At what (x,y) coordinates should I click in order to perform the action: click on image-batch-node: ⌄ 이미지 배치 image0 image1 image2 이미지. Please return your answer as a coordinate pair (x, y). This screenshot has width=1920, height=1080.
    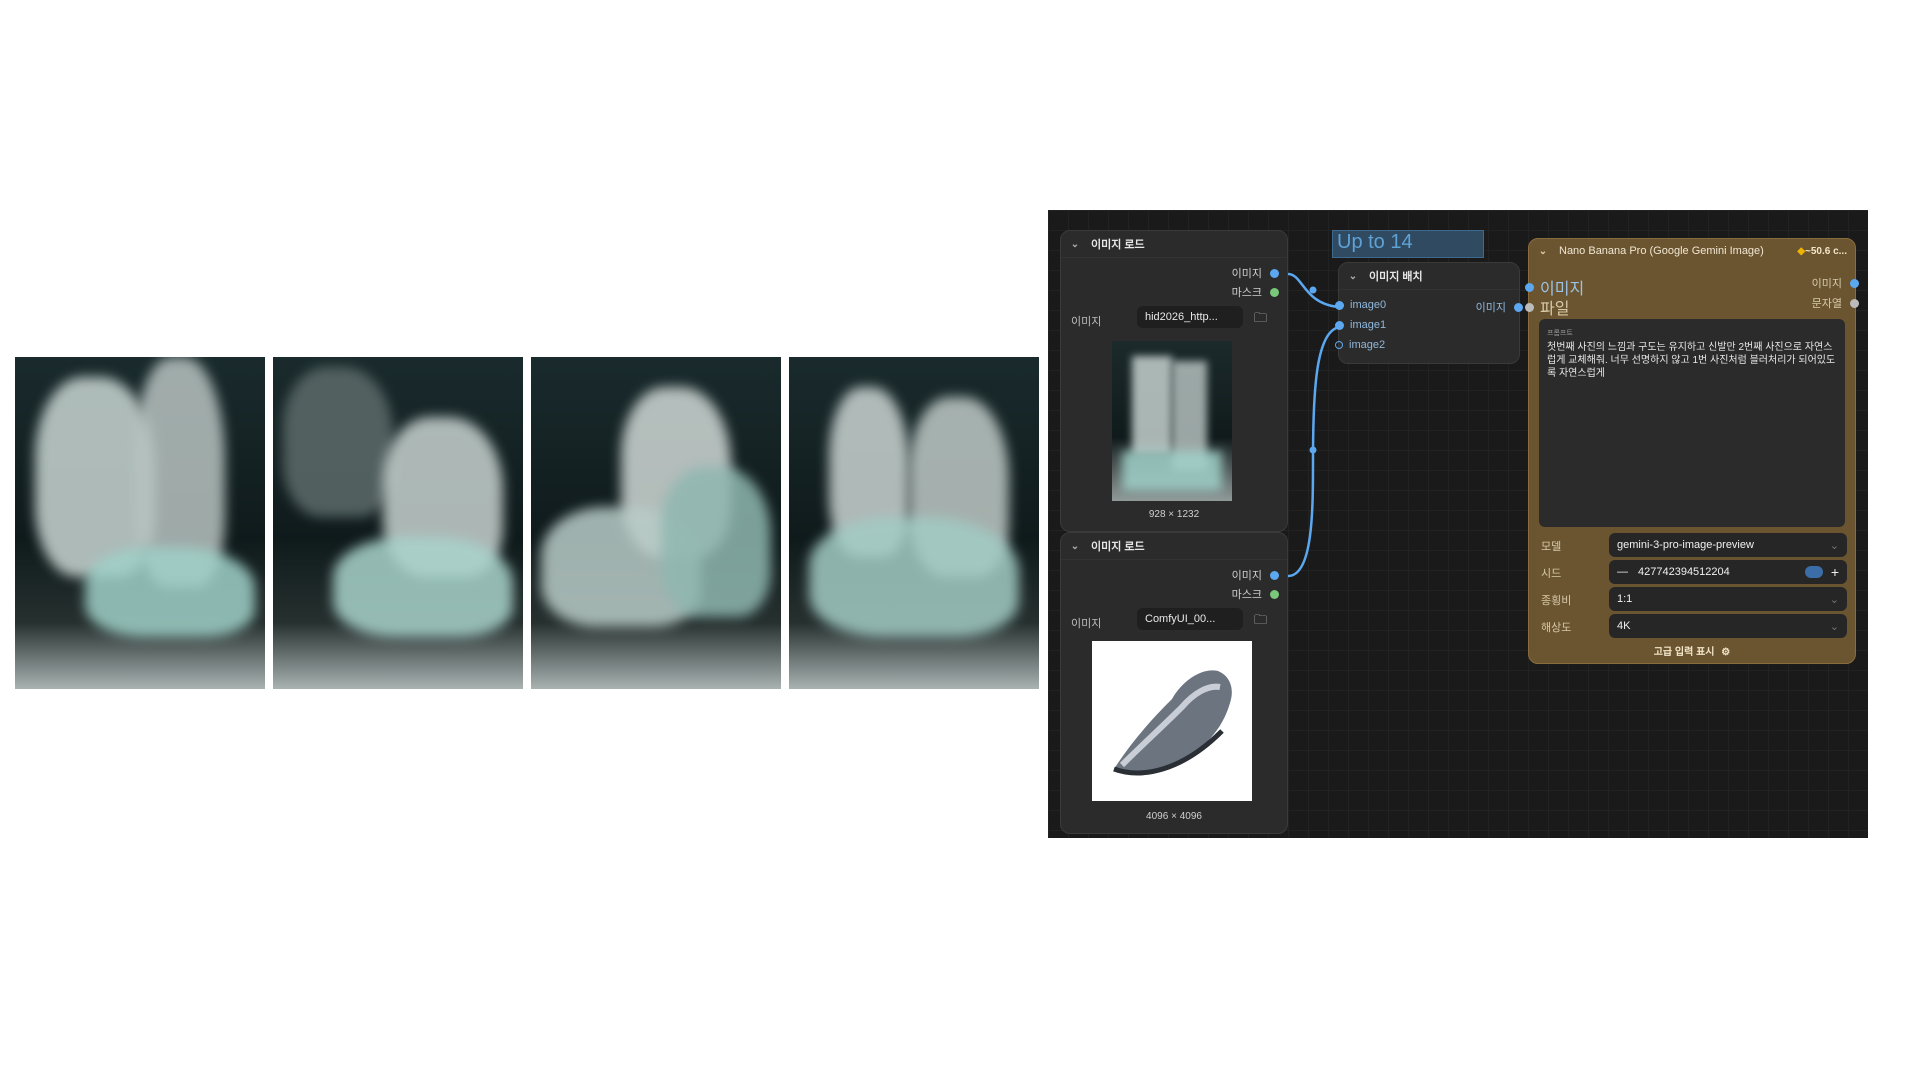
    Looking at the image, I should click on (1429, 313).